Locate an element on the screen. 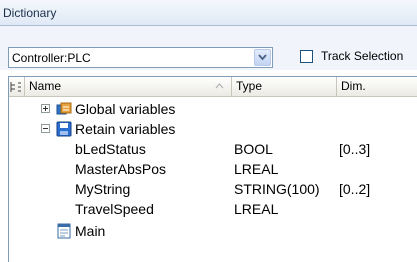 This screenshot has width=417, height=262. track-selection-label: Track Selection is located at coordinates (362, 56).